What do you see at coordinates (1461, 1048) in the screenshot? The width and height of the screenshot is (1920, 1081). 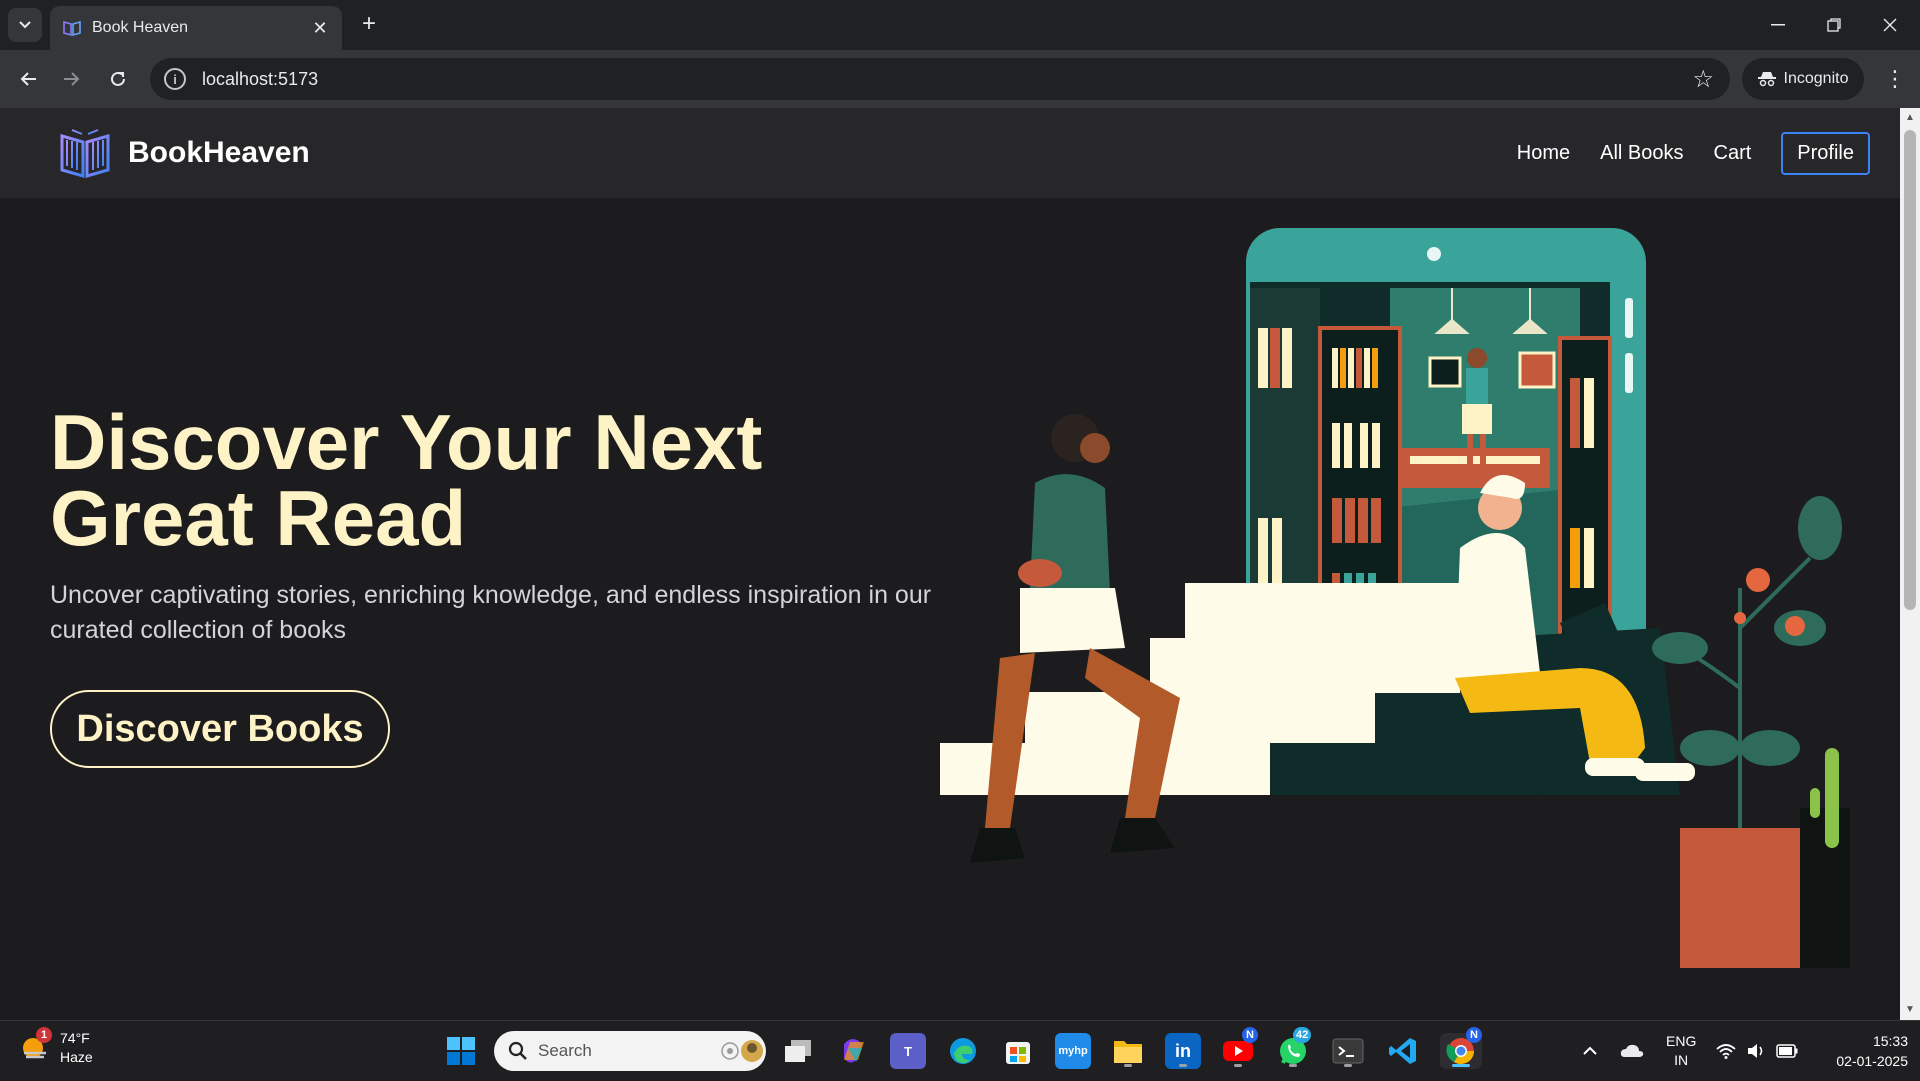 I see `chrome-icon: N` at bounding box center [1461, 1048].